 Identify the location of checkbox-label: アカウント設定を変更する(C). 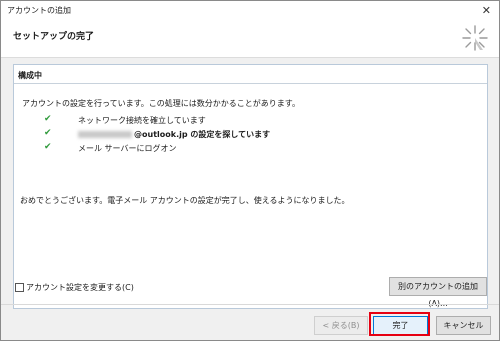
(80, 287).